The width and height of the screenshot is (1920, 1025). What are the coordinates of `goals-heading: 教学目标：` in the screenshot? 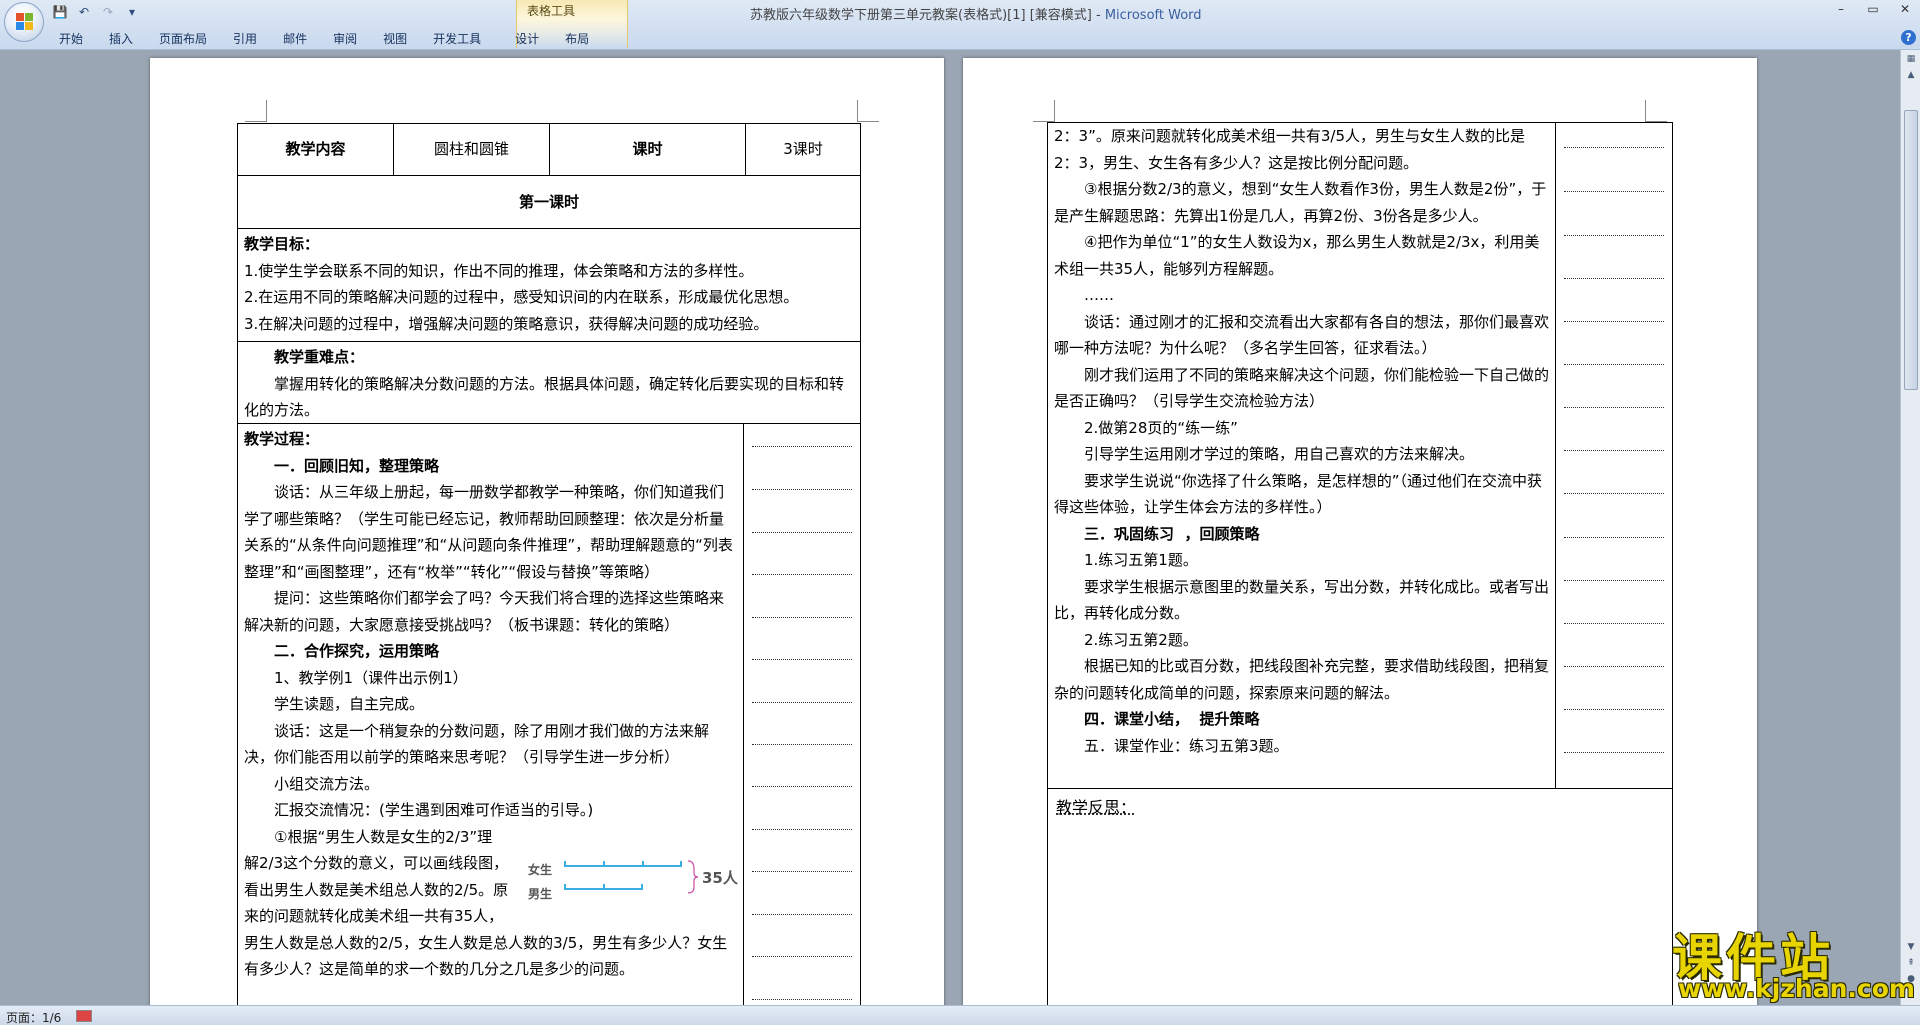 It's located at (282, 244).